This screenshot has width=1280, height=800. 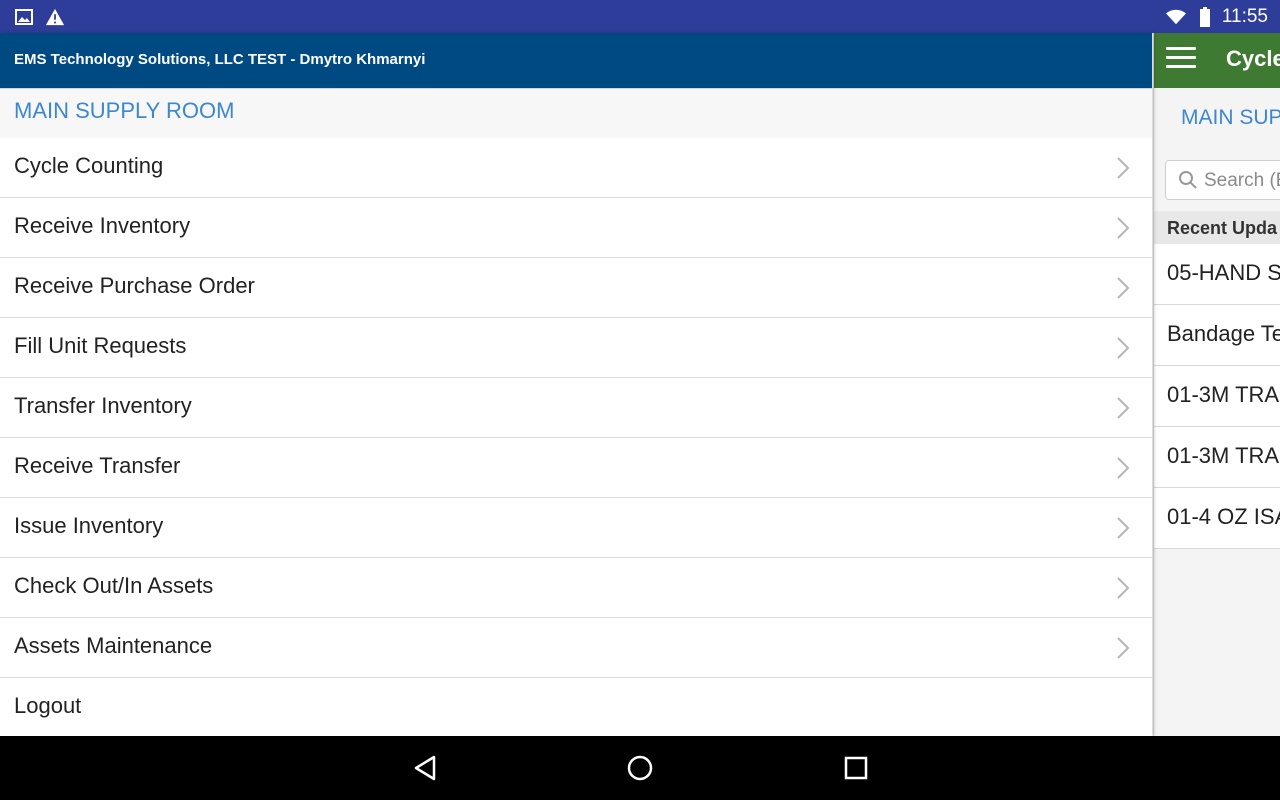 What do you see at coordinates (1205, 17) in the screenshot?
I see `battery-icon` at bounding box center [1205, 17].